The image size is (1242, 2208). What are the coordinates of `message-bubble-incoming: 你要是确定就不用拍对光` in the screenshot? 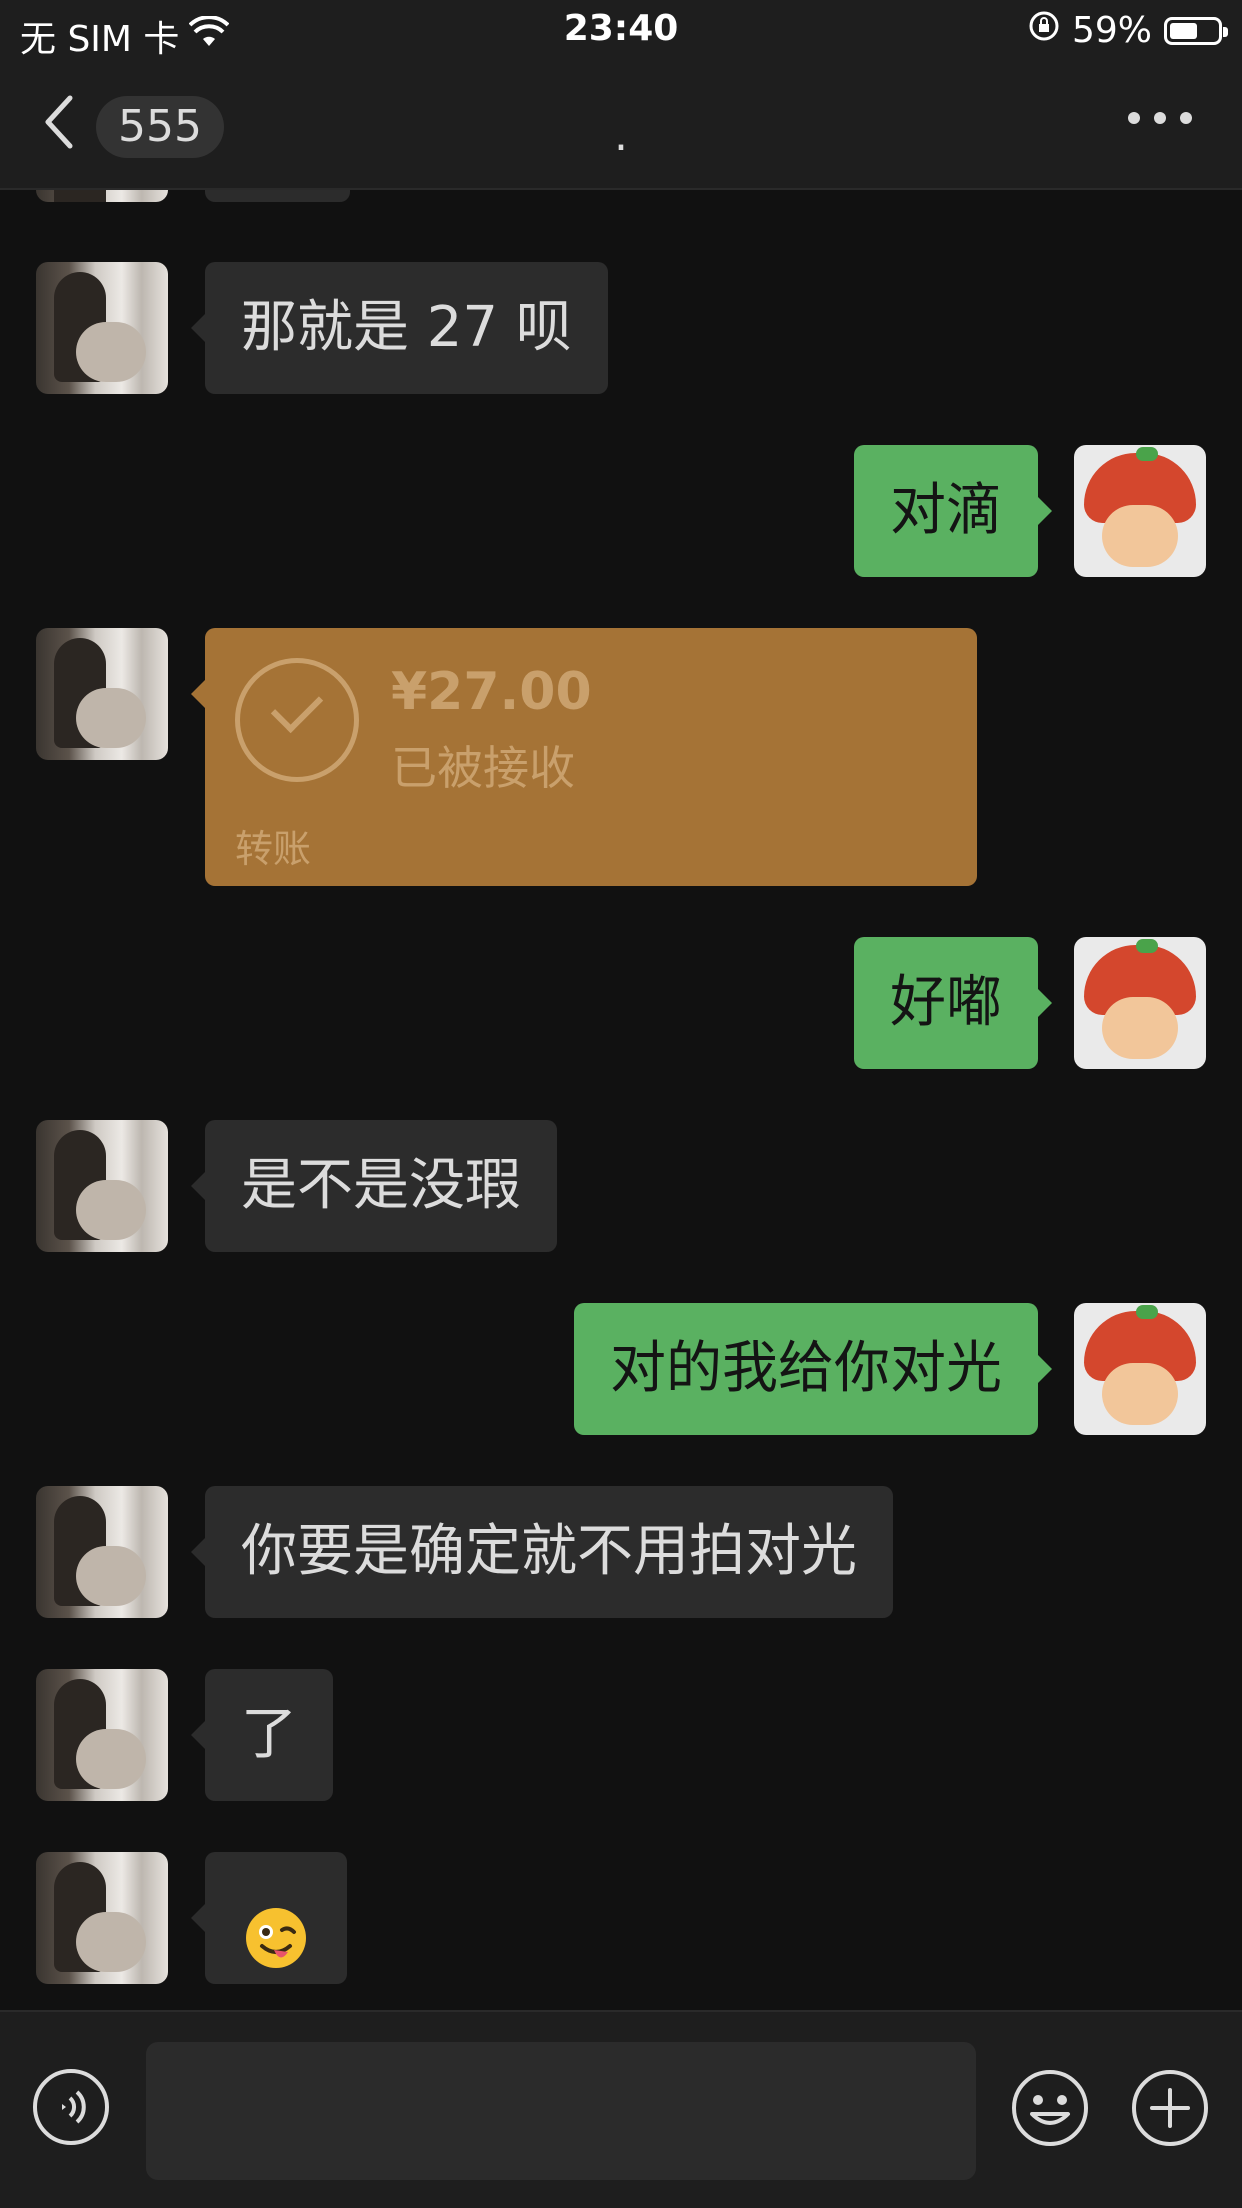 It's located at (542, 1552).